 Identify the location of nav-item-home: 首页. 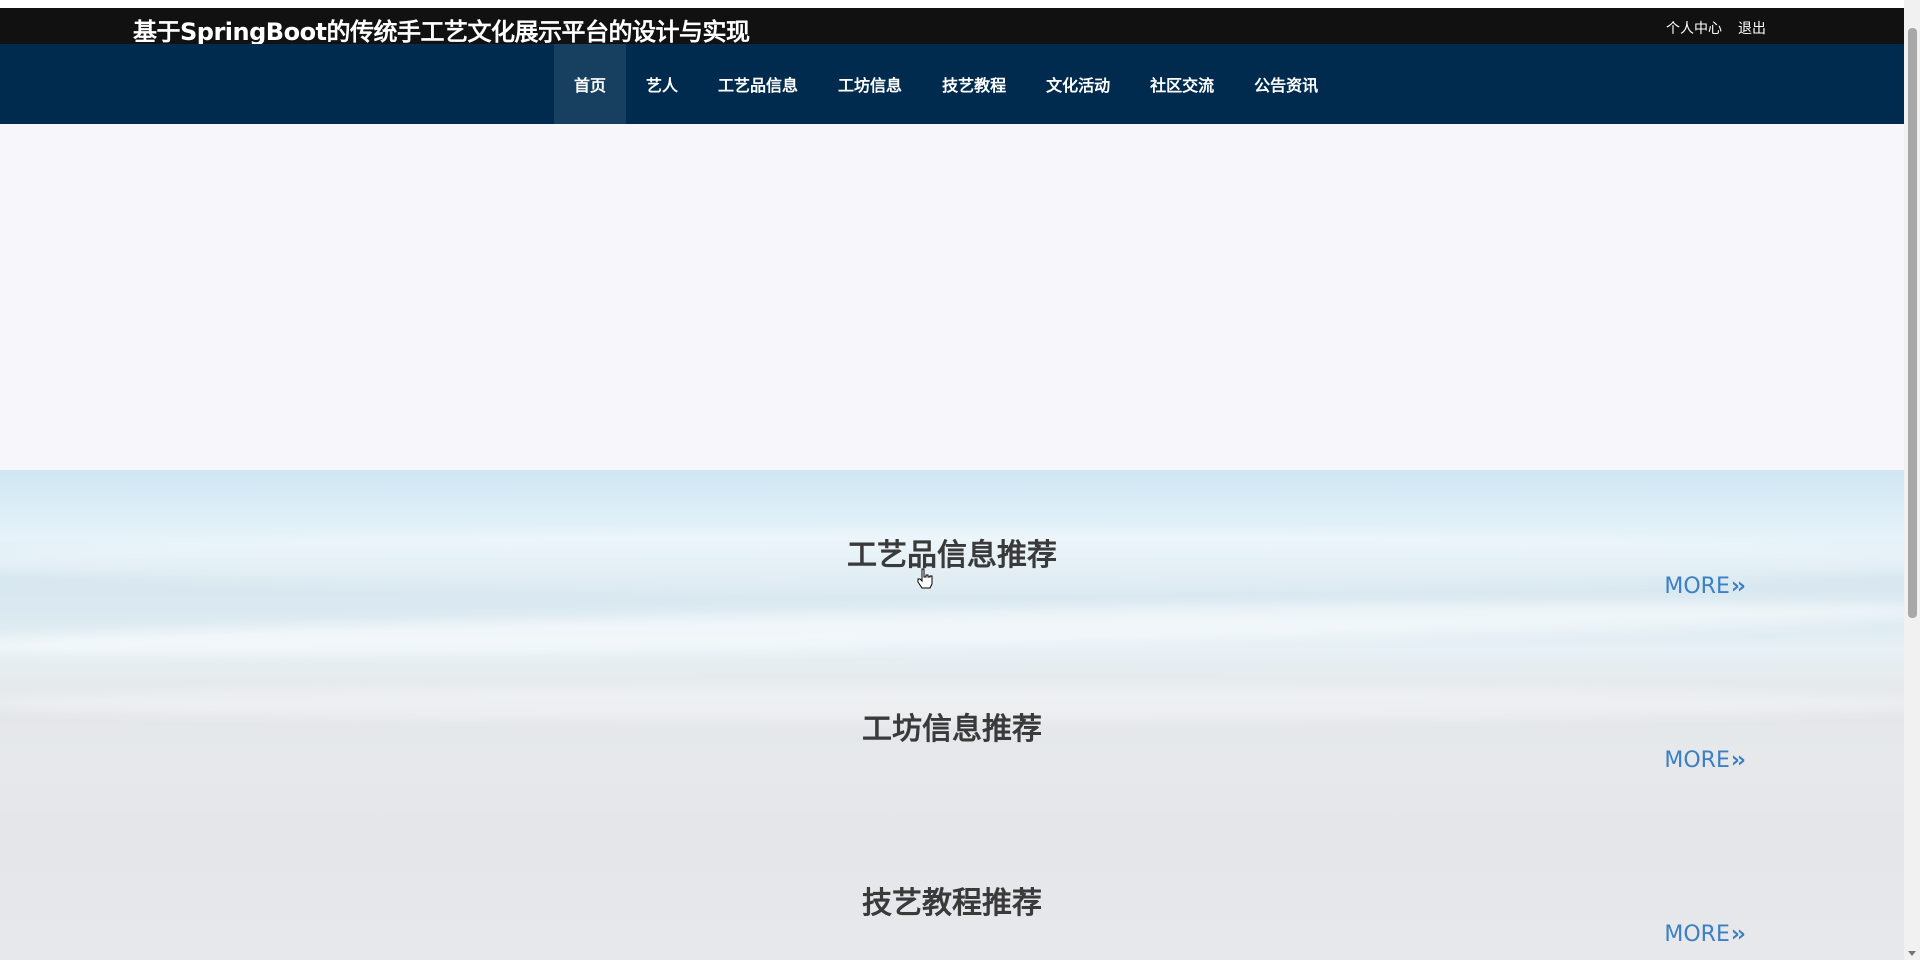
(590, 84).